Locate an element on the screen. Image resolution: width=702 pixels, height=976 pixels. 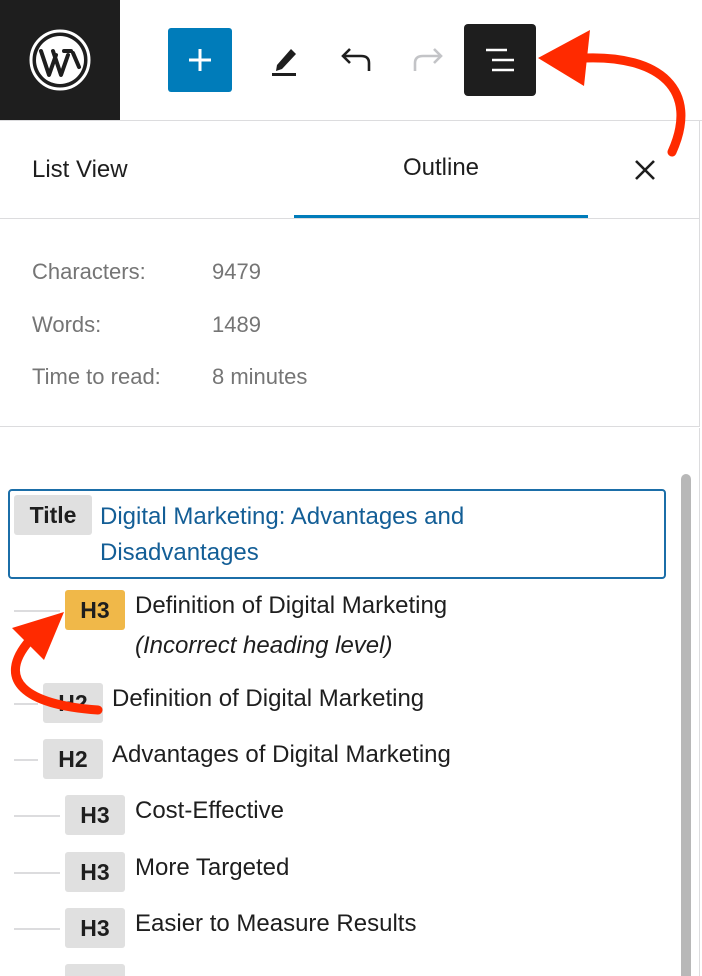
characters-value: 9479 is located at coordinates (236, 271).